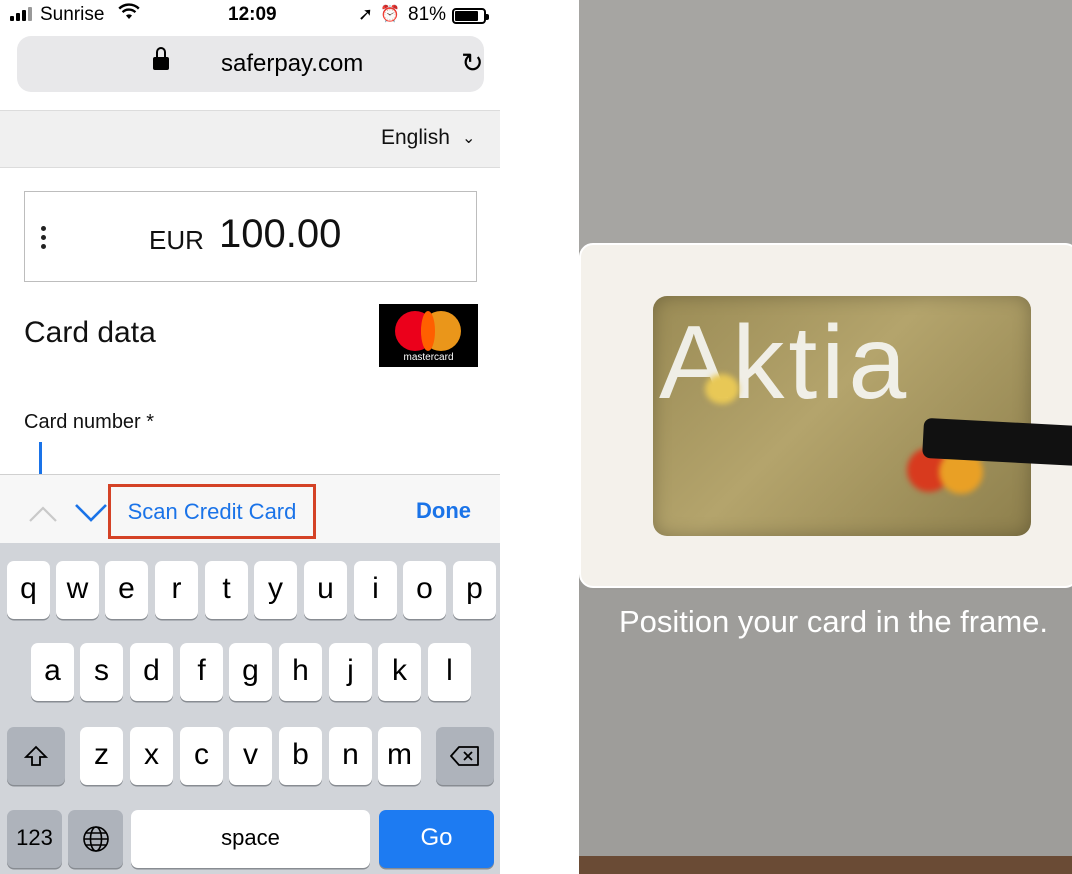 This screenshot has height=874, width=1072. Describe the element at coordinates (474, 590) in the screenshot. I see `key-p: p` at that location.